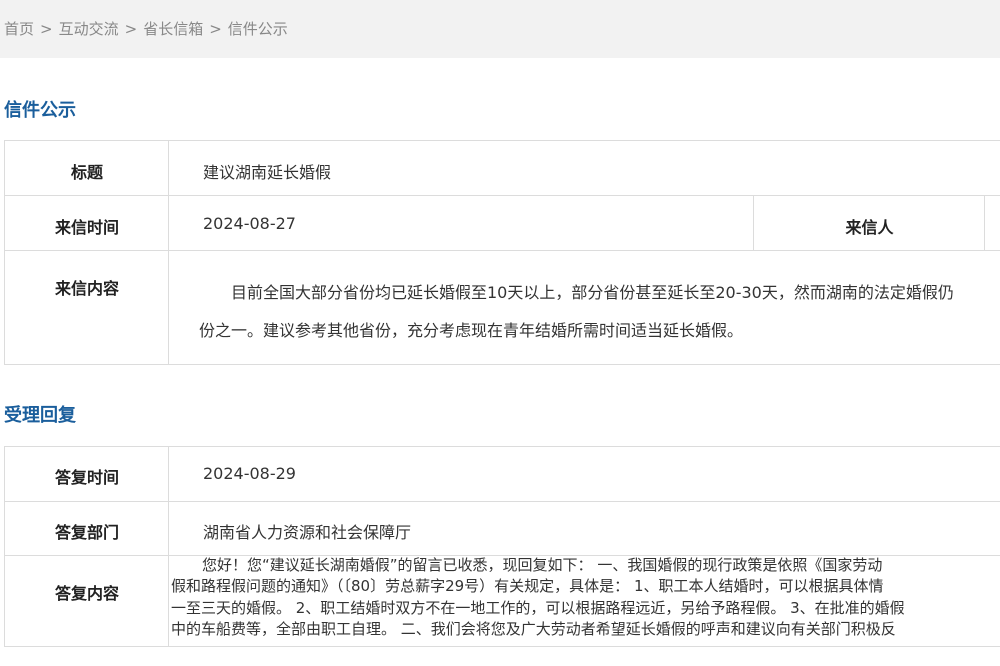  Describe the element at coordinates (249, 223) in the screenshot. I see `letter-date-value: 2024-08-27` at that location.